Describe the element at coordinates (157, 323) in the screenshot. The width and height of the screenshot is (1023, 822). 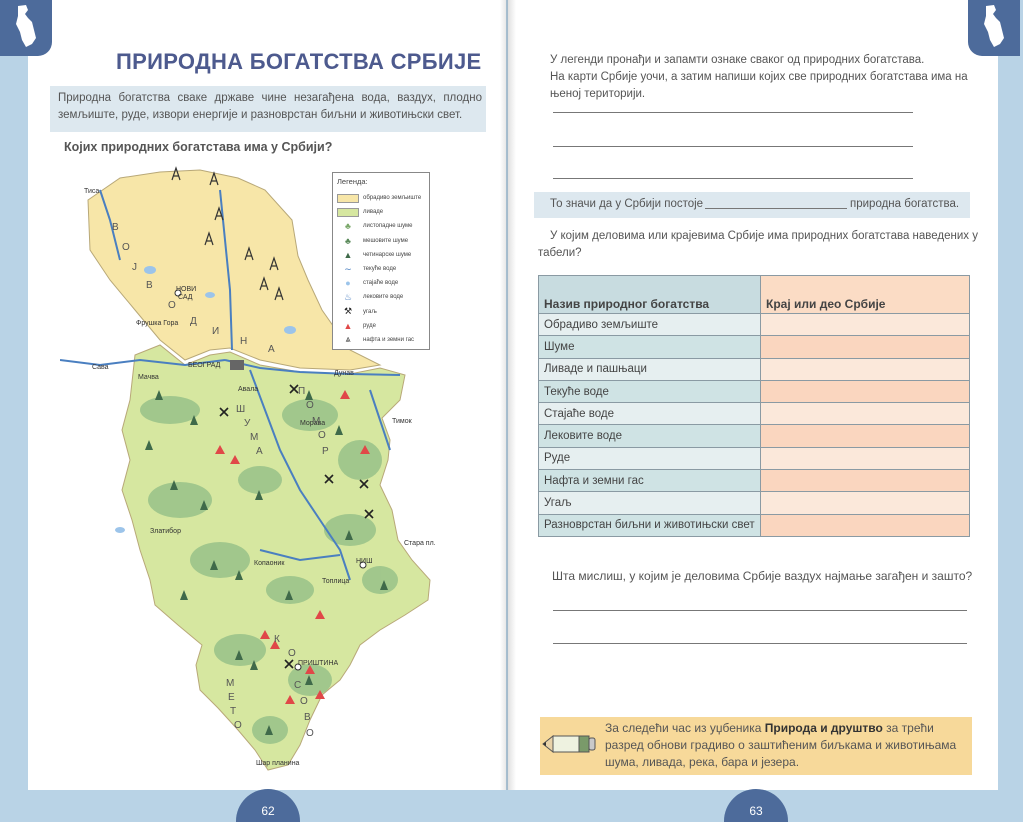
I see `place-label-fruska-gora: Фрушка Гора` at that location.